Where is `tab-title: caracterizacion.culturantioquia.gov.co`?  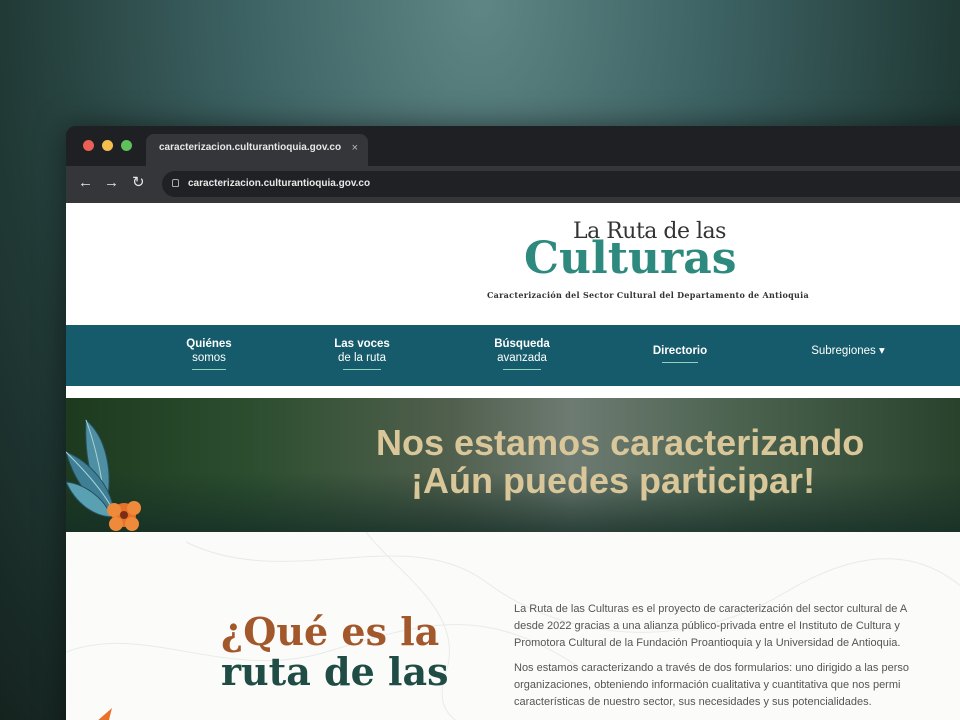
tab-title: caracterizacion.culturantioquia.gov.co is located at coordinates (250, 147).